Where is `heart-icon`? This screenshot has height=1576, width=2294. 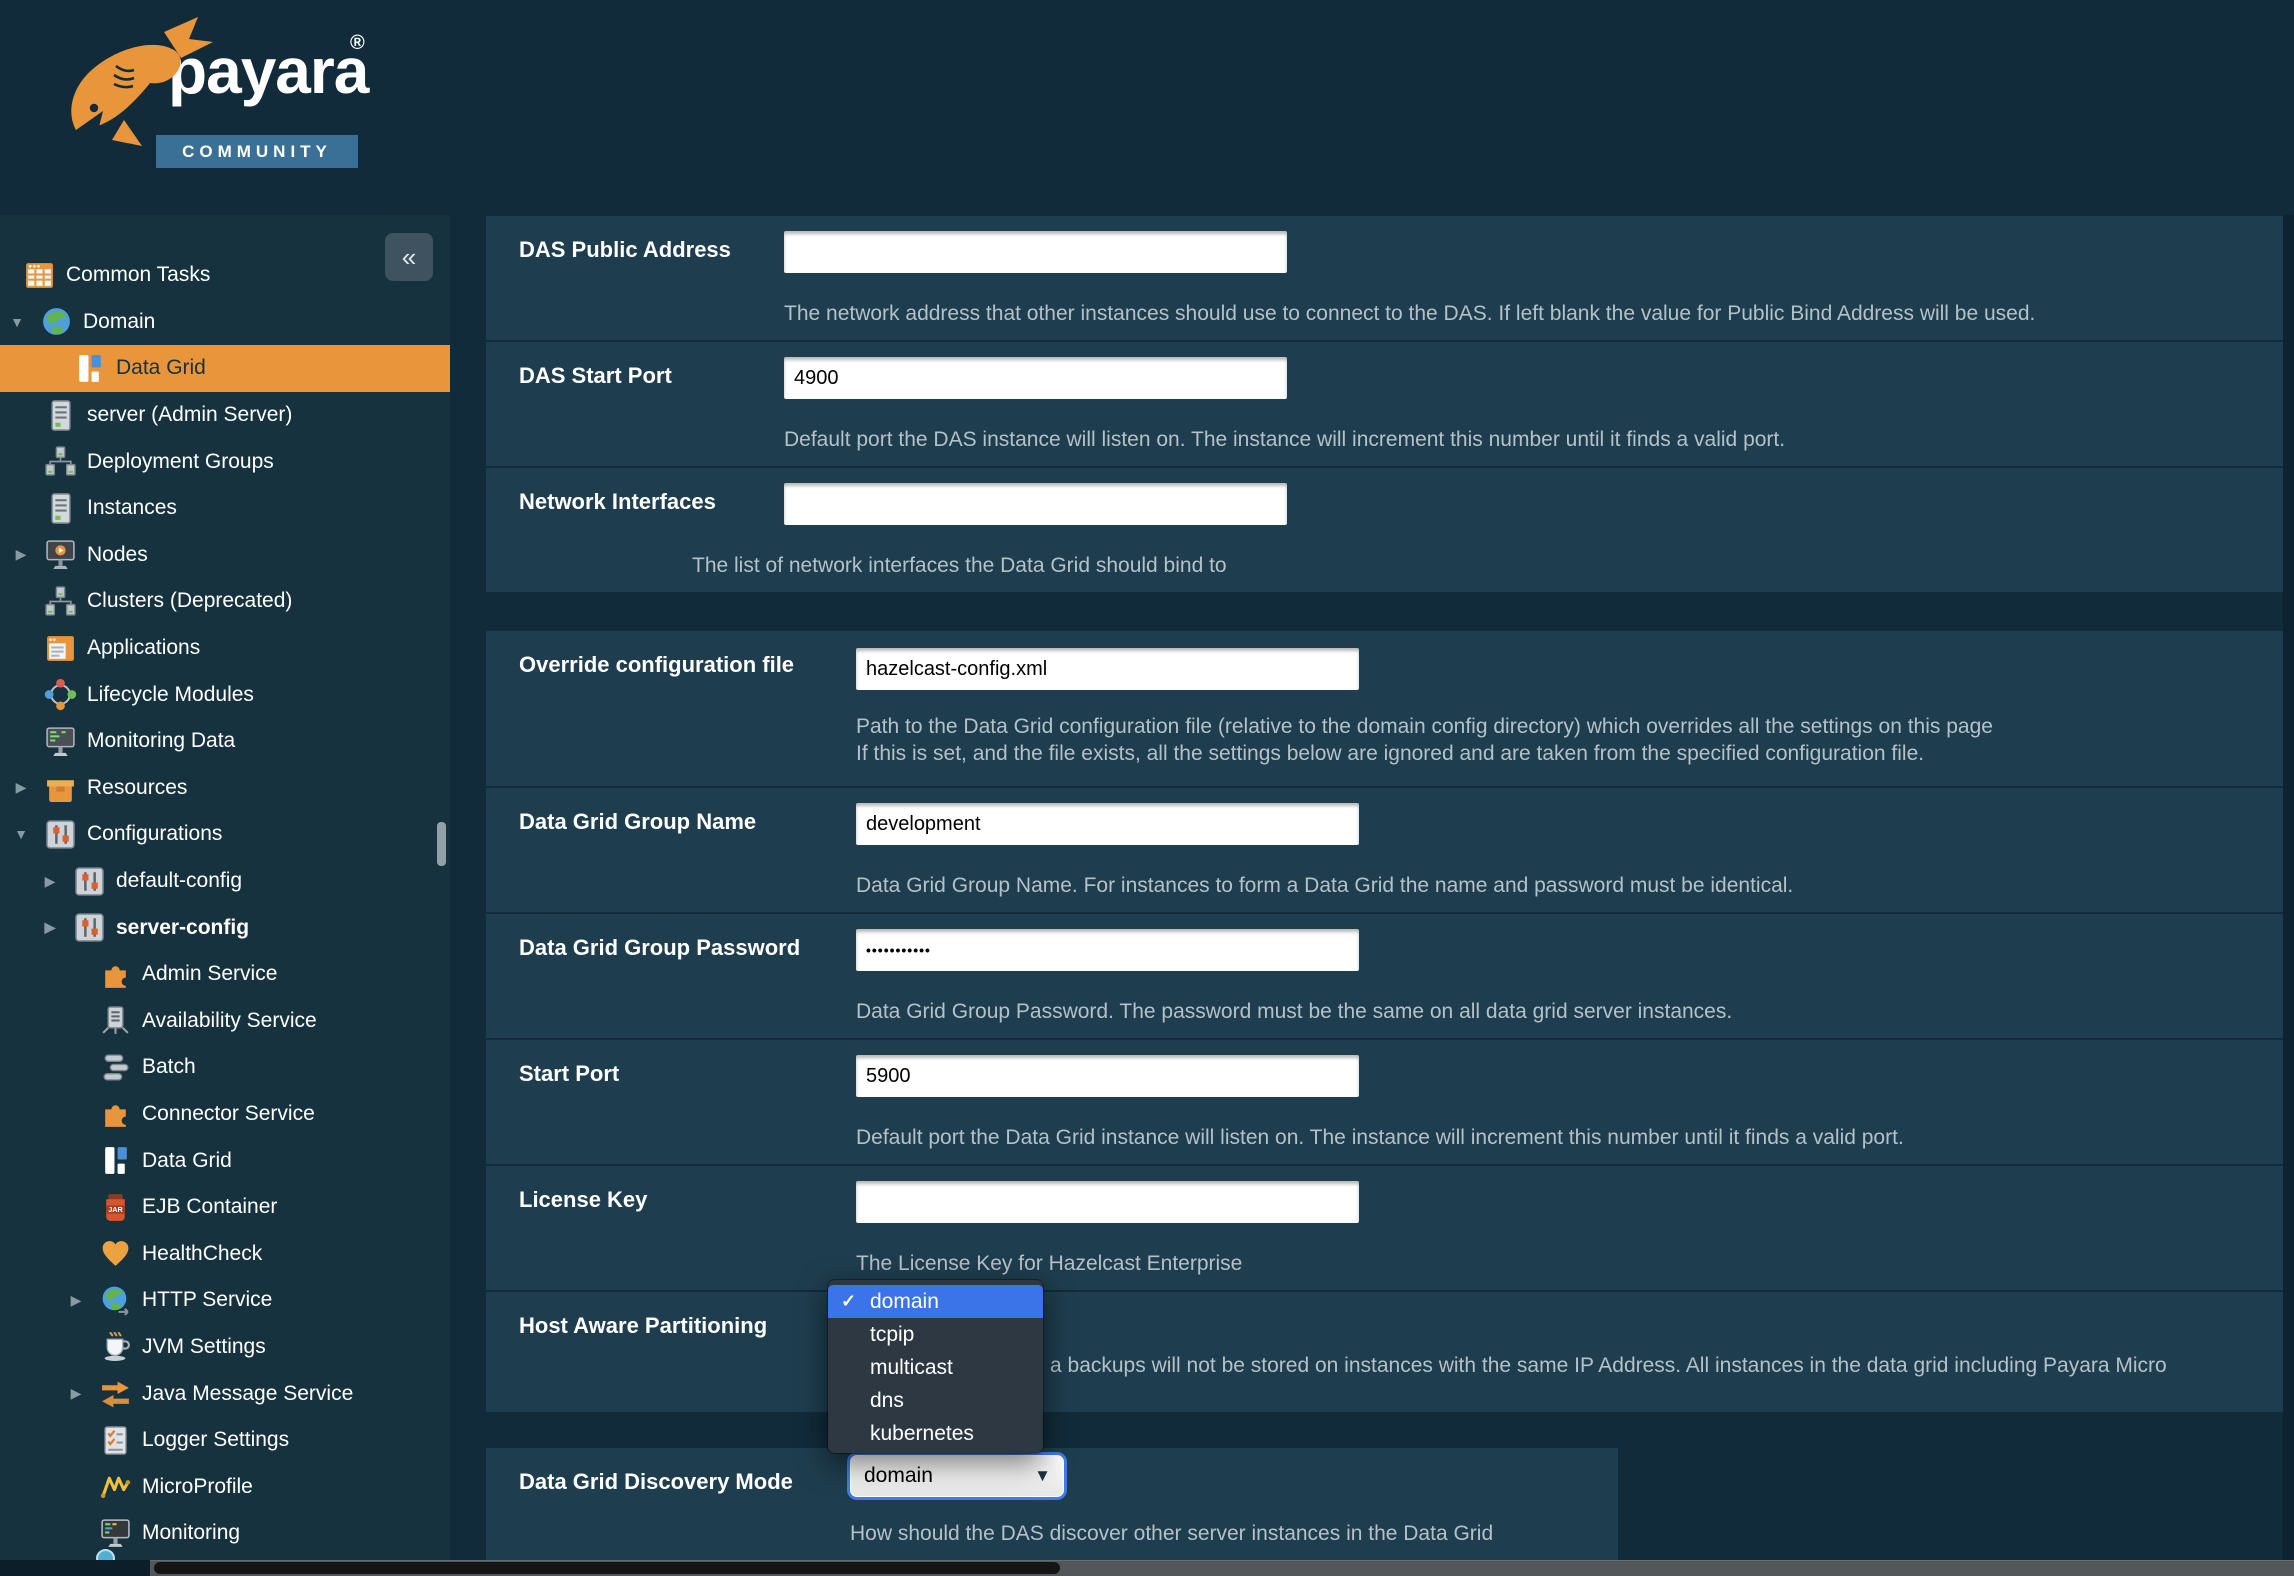
heart-icon is located at coordinates (115, 1253).